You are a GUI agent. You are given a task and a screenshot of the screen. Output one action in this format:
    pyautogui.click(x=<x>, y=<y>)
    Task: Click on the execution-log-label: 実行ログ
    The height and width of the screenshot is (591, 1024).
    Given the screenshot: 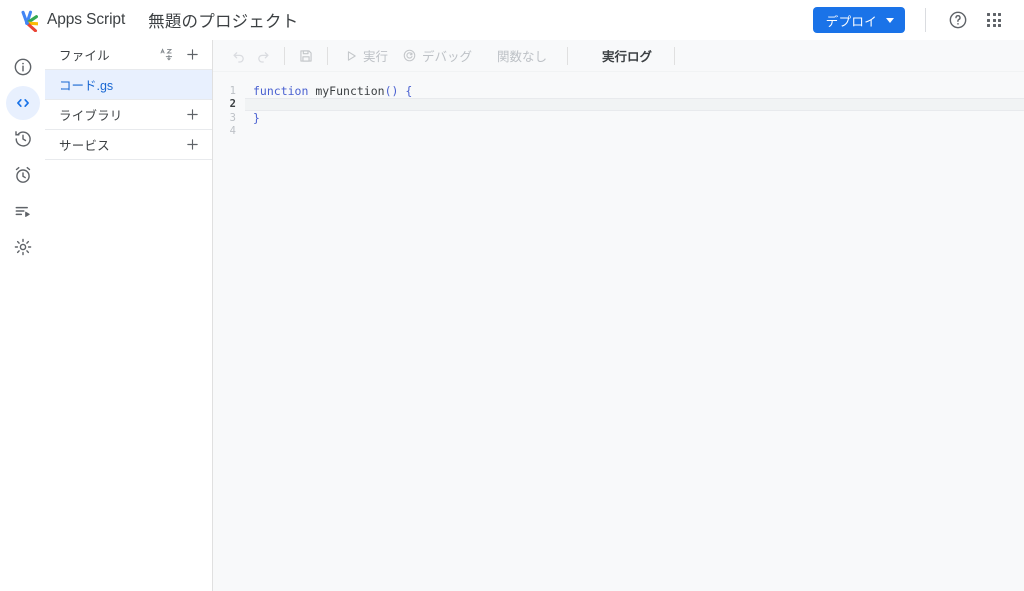 What is the action you would take?
    pyautogui.click(x=627, y=57)
    